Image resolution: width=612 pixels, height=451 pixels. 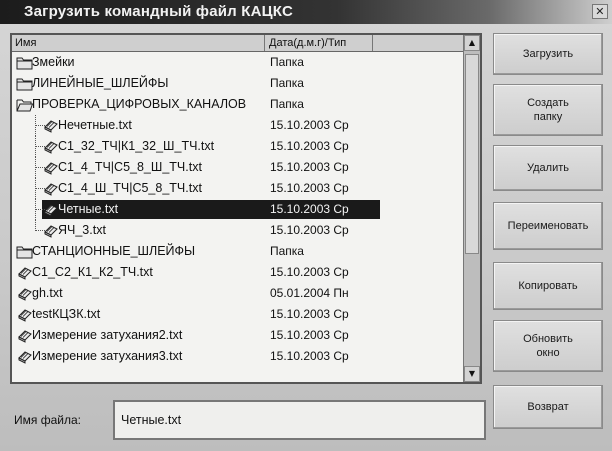 I want to click on file-row: Измерение затухания3.txt 15.10.2003 Ср, so click(x=238, y=356).